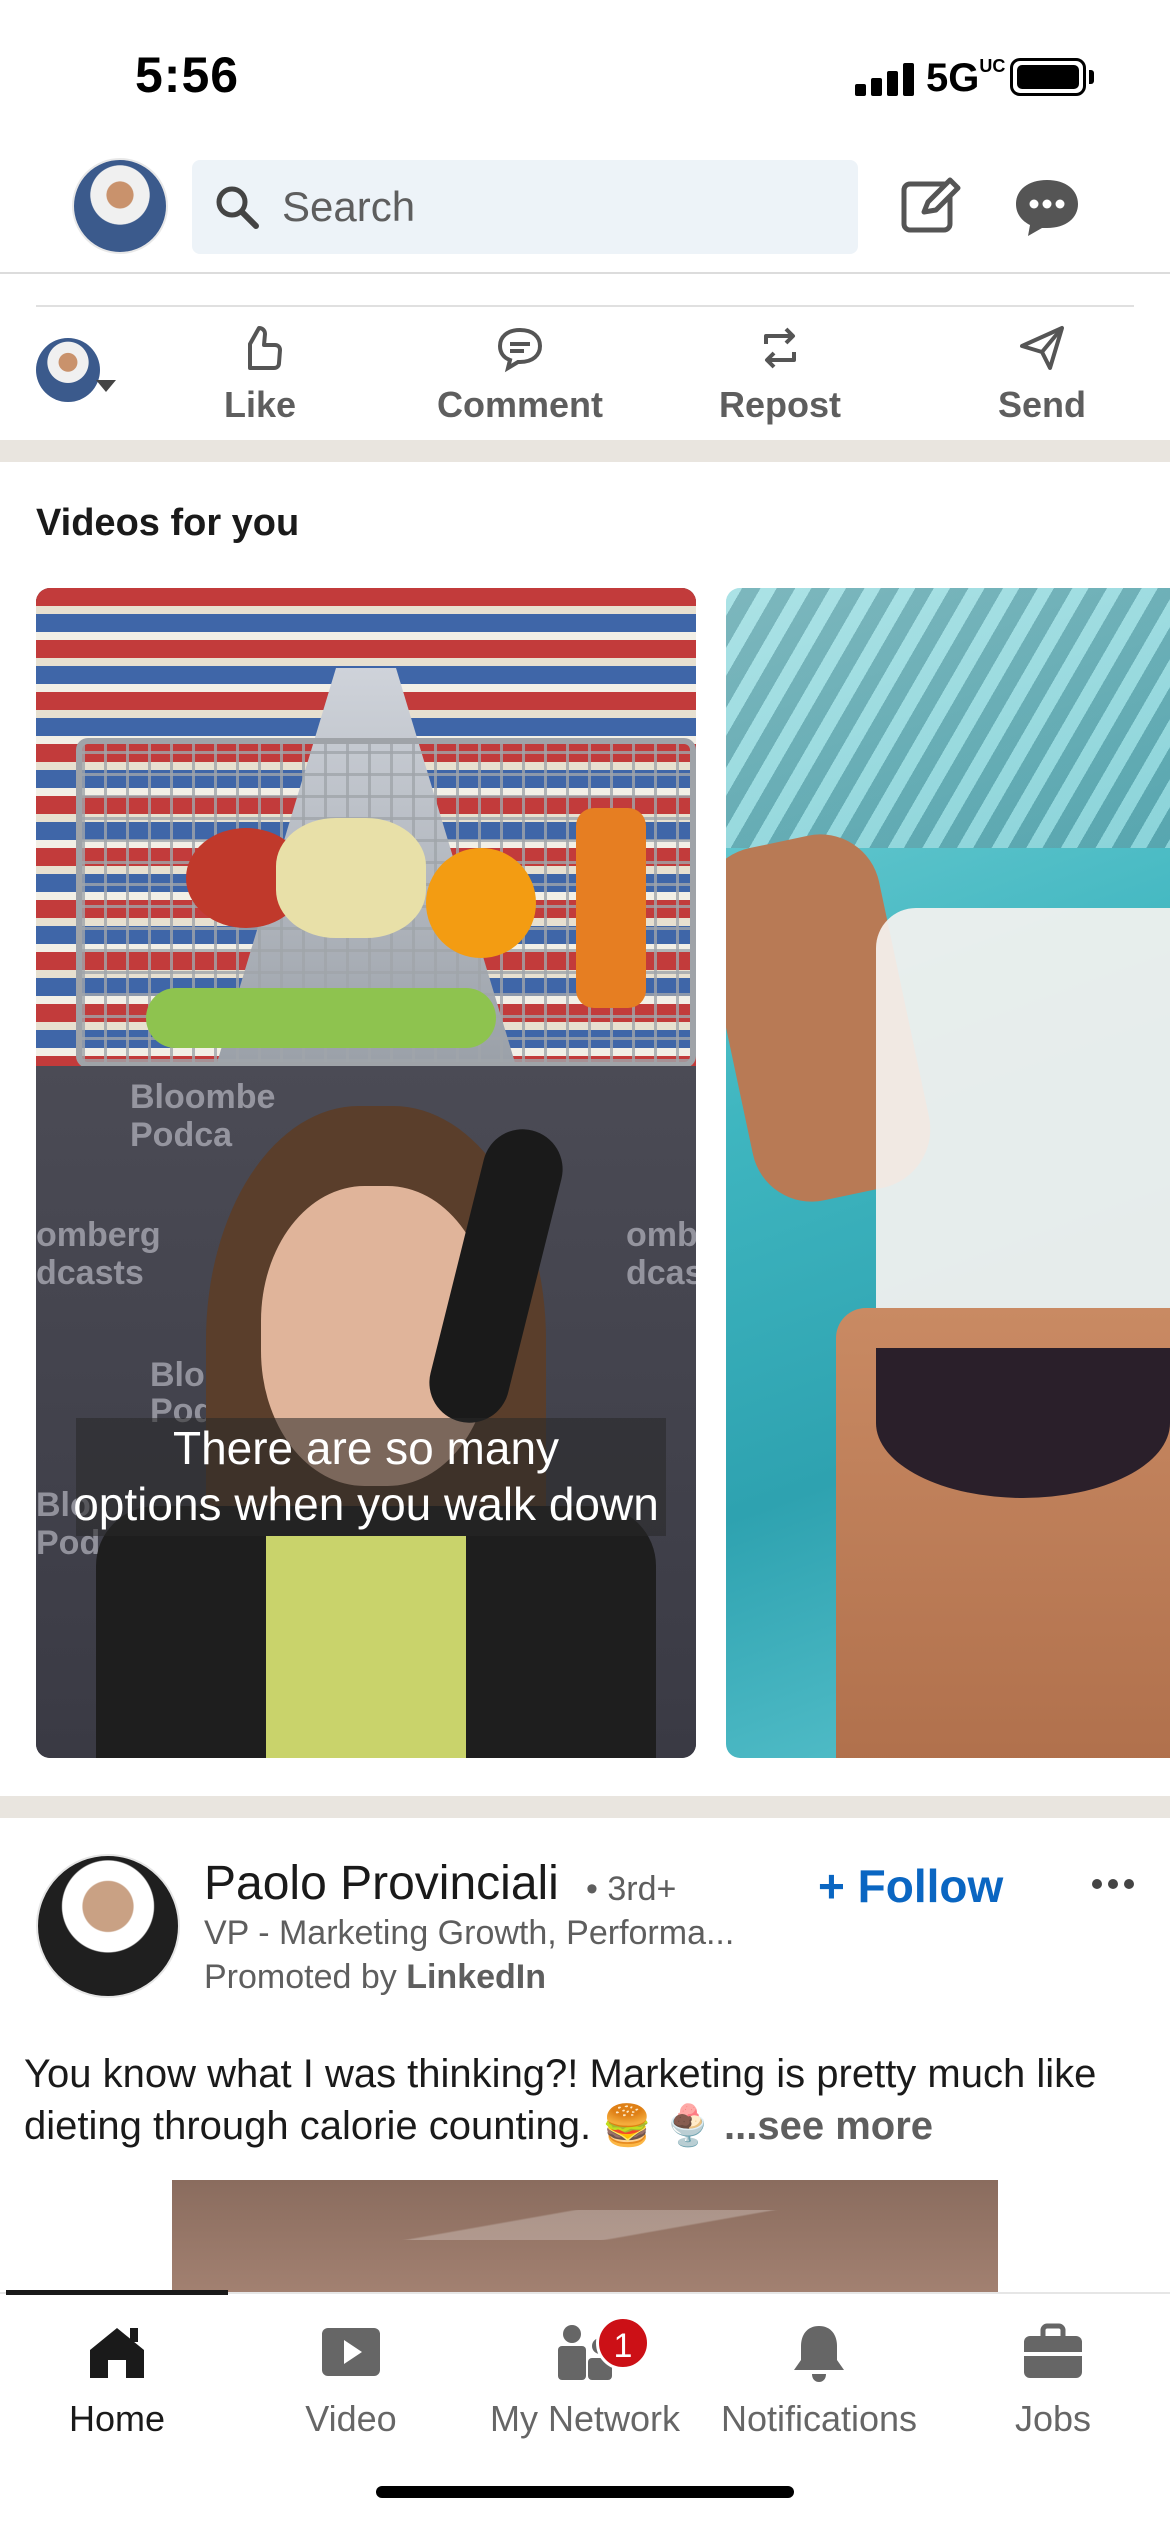 The height and width of the screenshot is (2532, 1170). What do you see at coordinates (117, 2383) in the screenshot?
I see `nav-home: Home` at bounding box center [117, 2383].